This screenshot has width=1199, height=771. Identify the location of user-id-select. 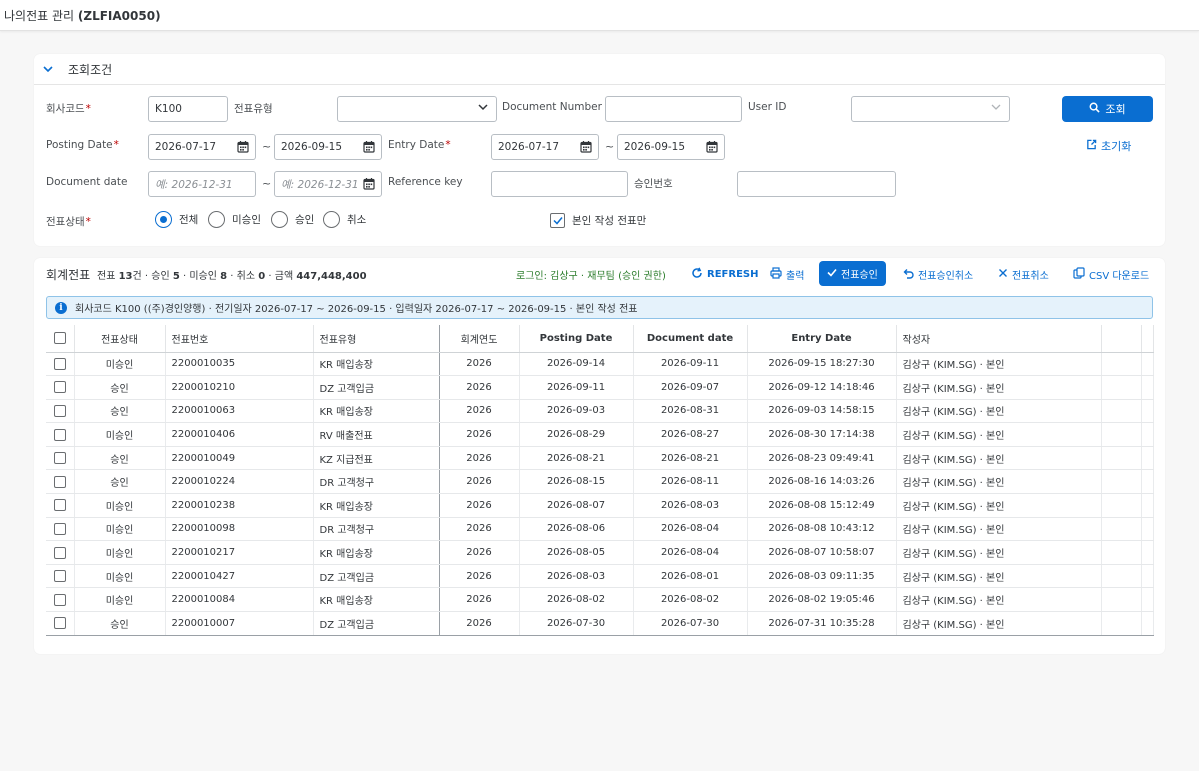
(930, 109).